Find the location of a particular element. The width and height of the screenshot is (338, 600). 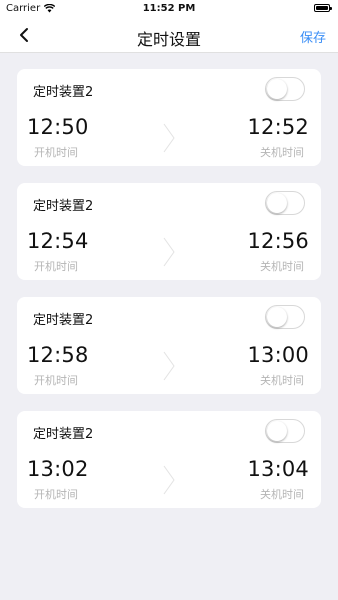

end-time: 13:04 is located at coordinates (278, 469).